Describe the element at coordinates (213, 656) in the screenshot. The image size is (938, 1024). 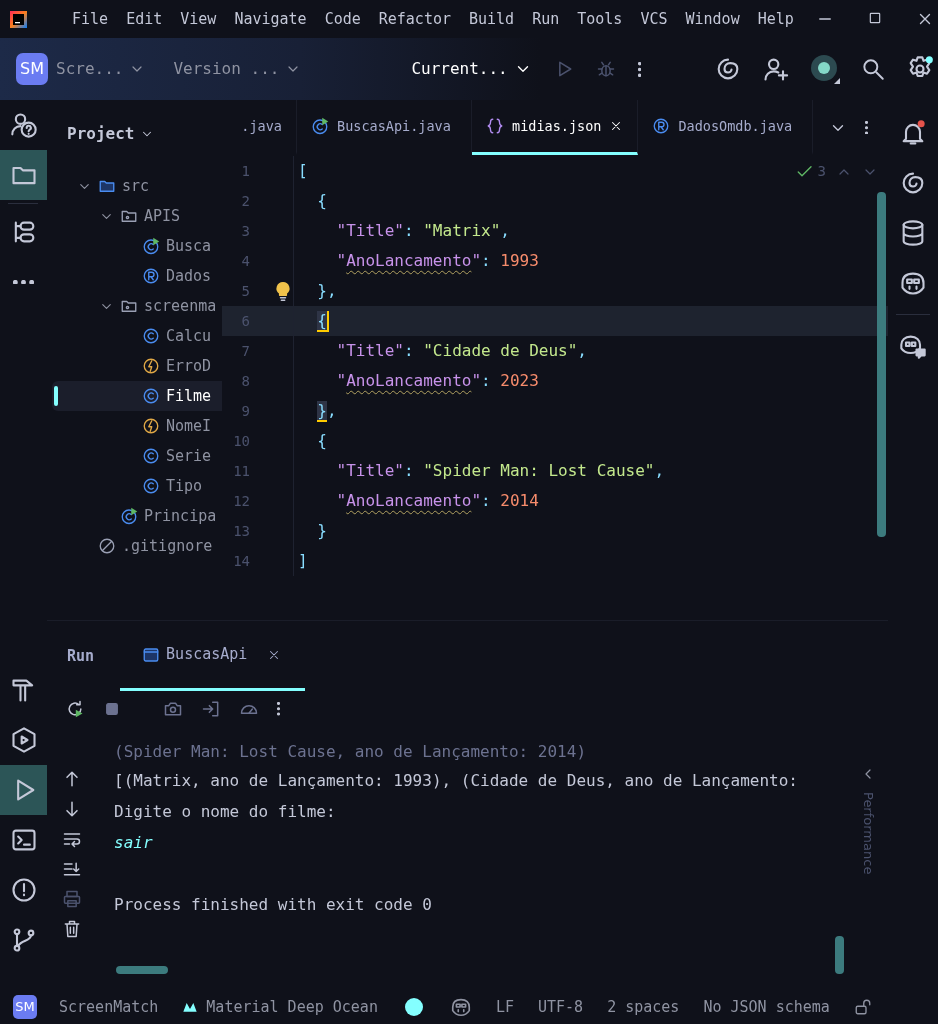
I see `run-tab: BuscasApi` at that location.